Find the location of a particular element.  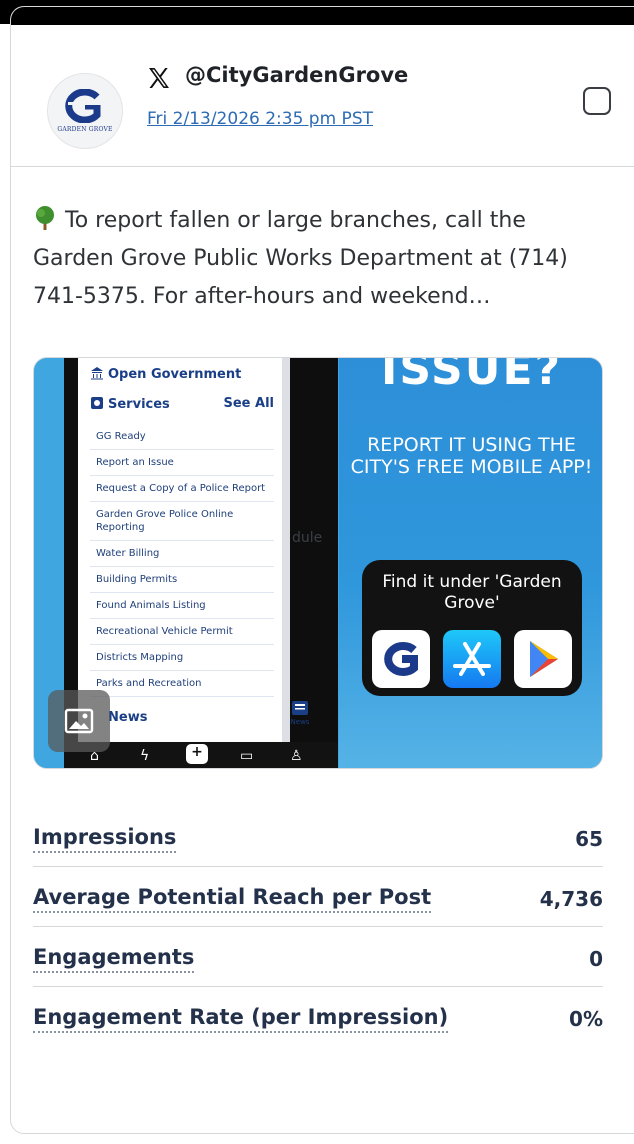

menu-item: Districts Mapping is located at coordinates (182, 658).